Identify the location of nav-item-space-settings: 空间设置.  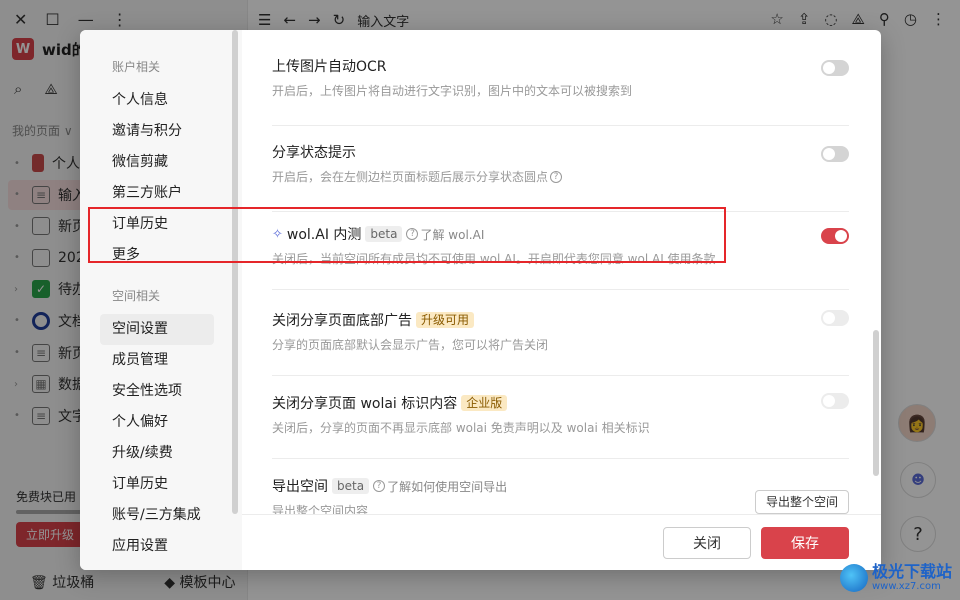
(157, 329).